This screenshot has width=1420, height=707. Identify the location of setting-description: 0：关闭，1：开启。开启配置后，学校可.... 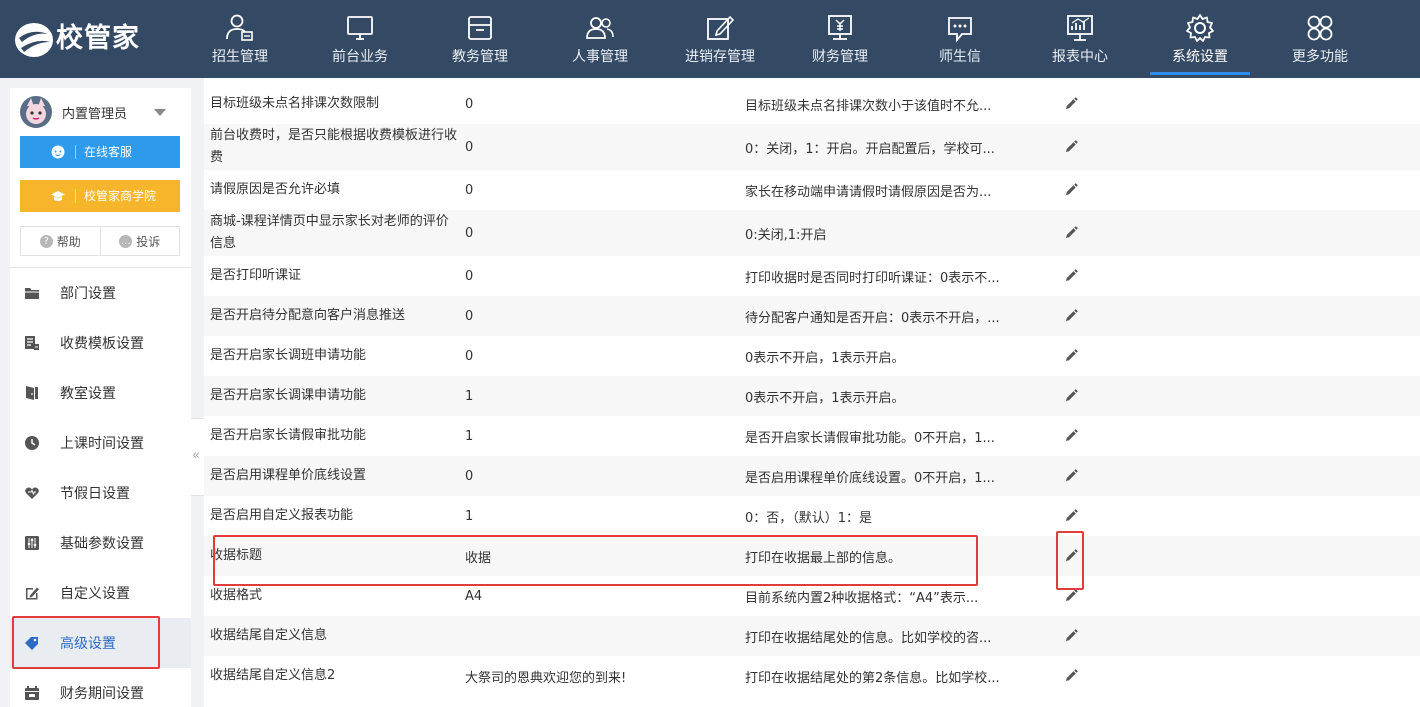
(870, 149).